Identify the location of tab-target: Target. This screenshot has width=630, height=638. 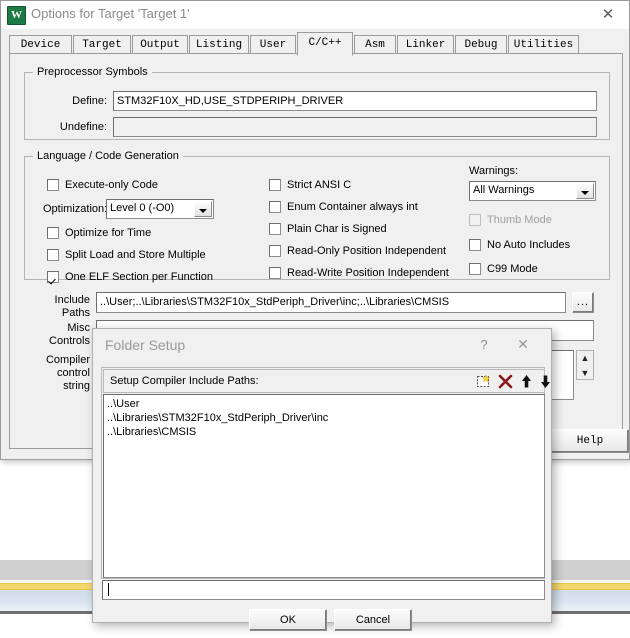
(102, 44).